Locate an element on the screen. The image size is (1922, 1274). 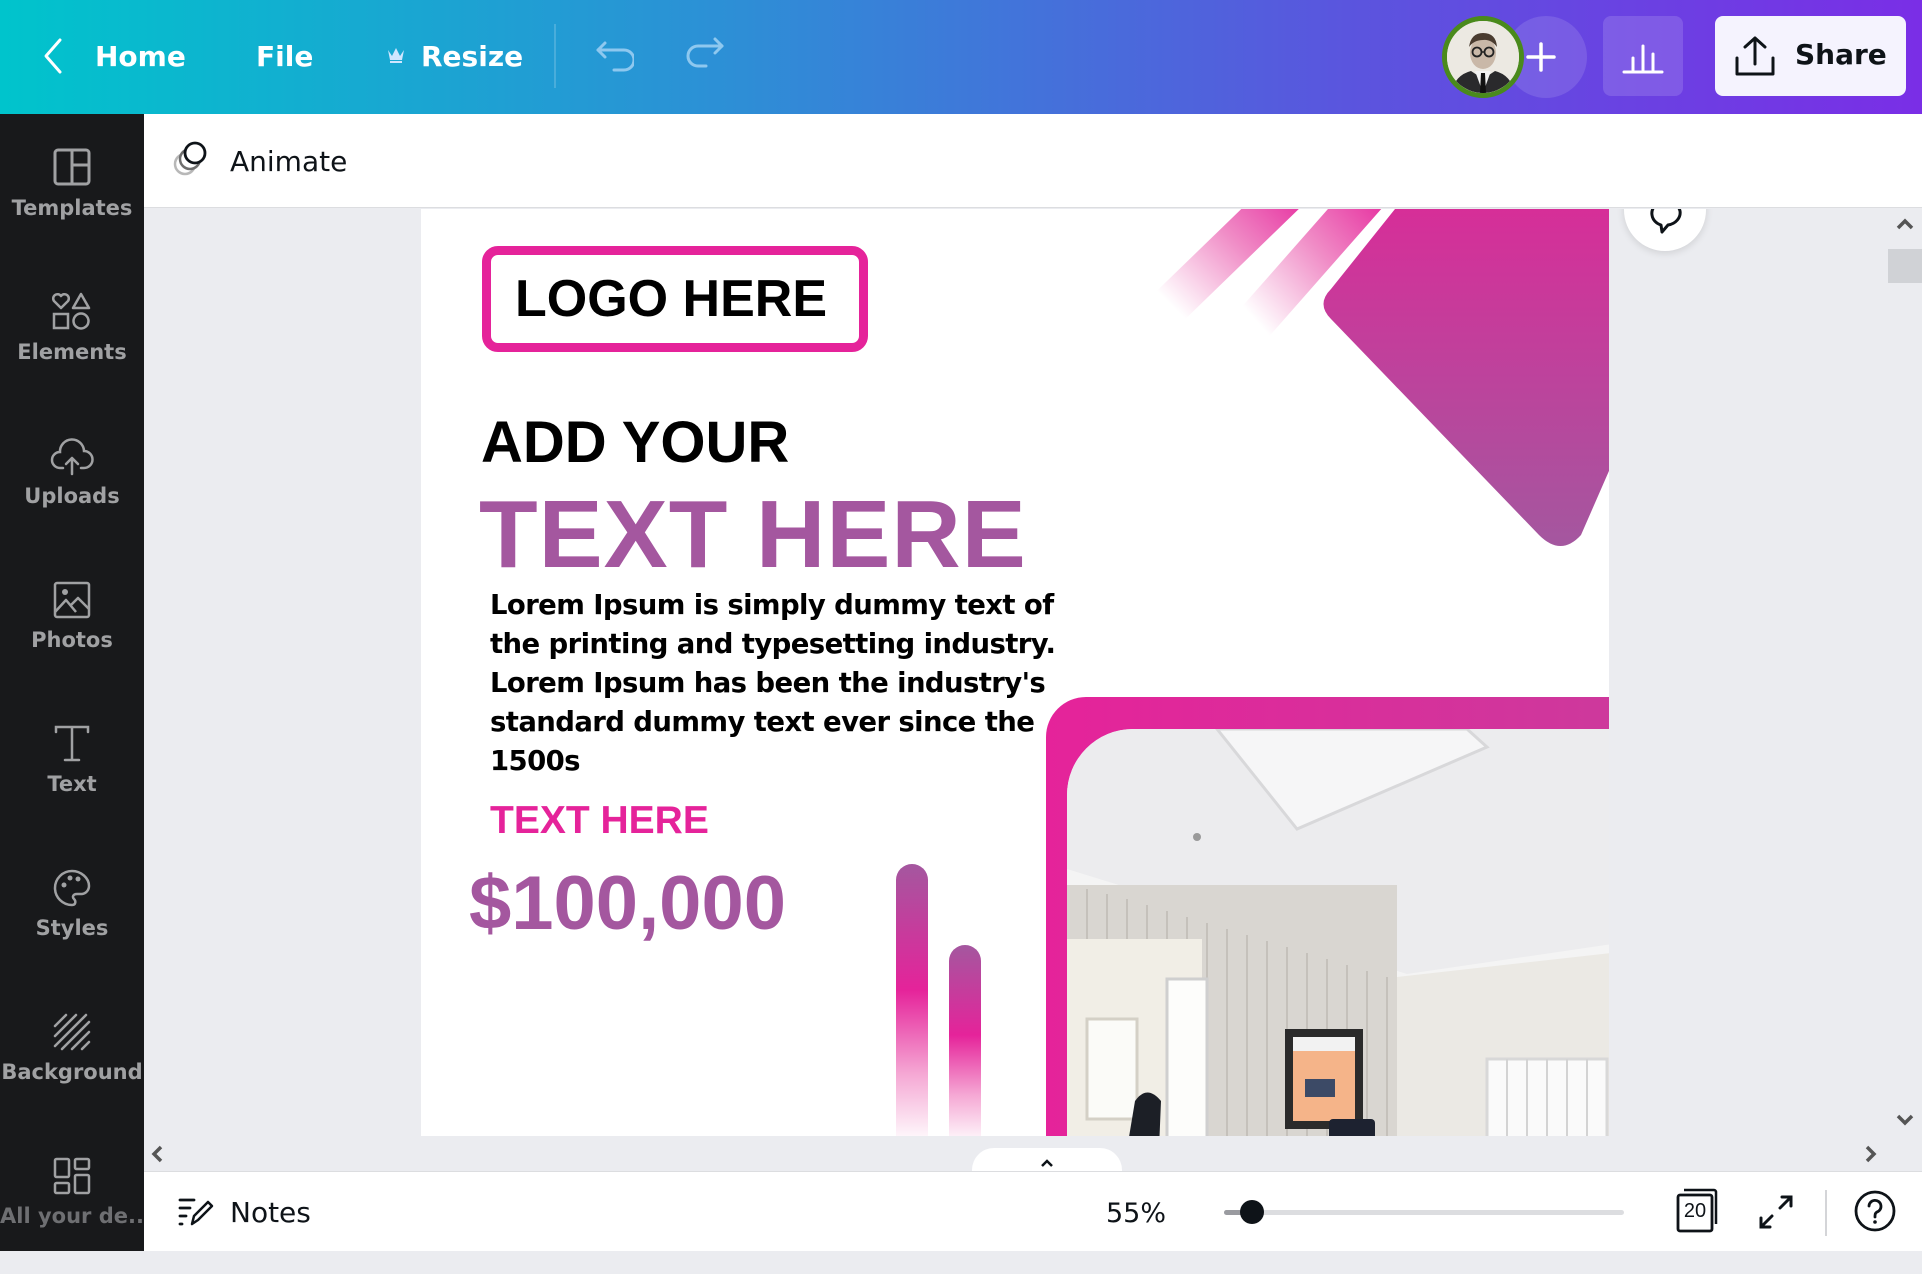
sidebar-item-label: Photos is located at coordinates (72, 640).